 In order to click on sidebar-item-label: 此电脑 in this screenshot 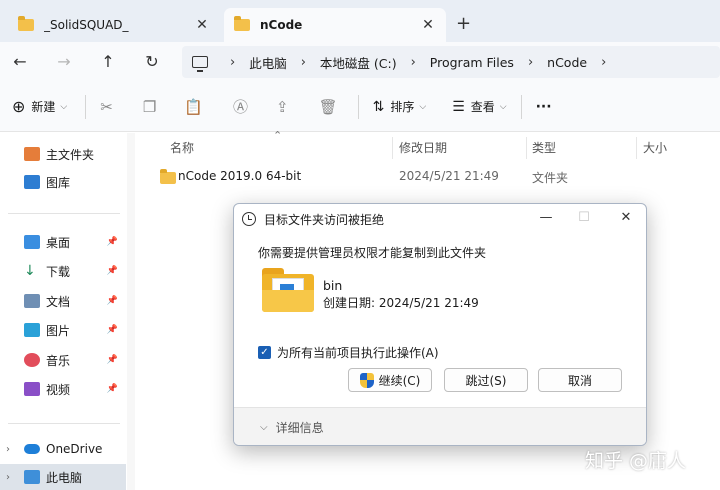, I will do `click(64, 477)`.